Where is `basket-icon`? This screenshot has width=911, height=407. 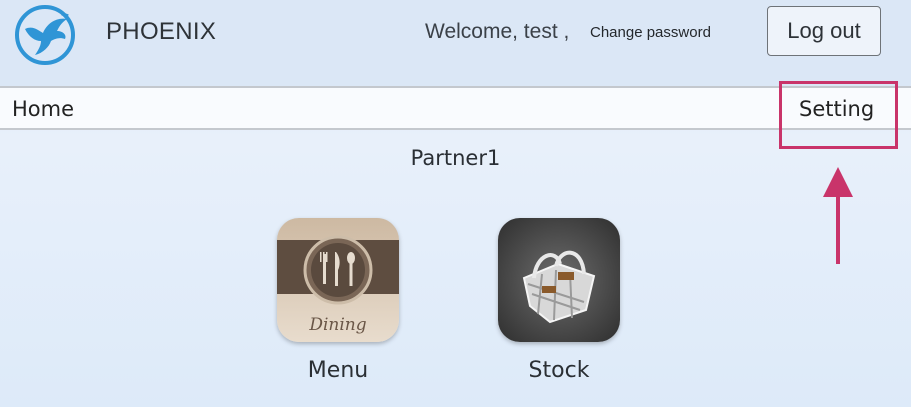 basket-icon is located at coordinates (559, 280).